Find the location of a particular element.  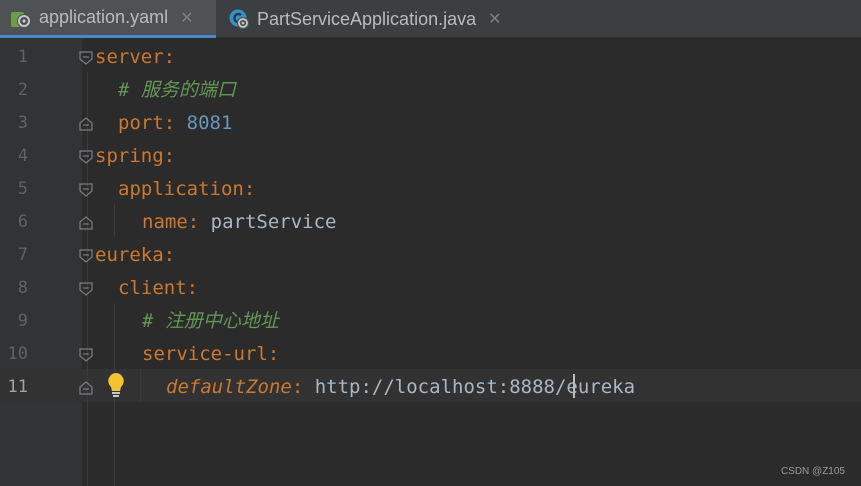

code-line: service-url: is located at coordinates (211, 354).